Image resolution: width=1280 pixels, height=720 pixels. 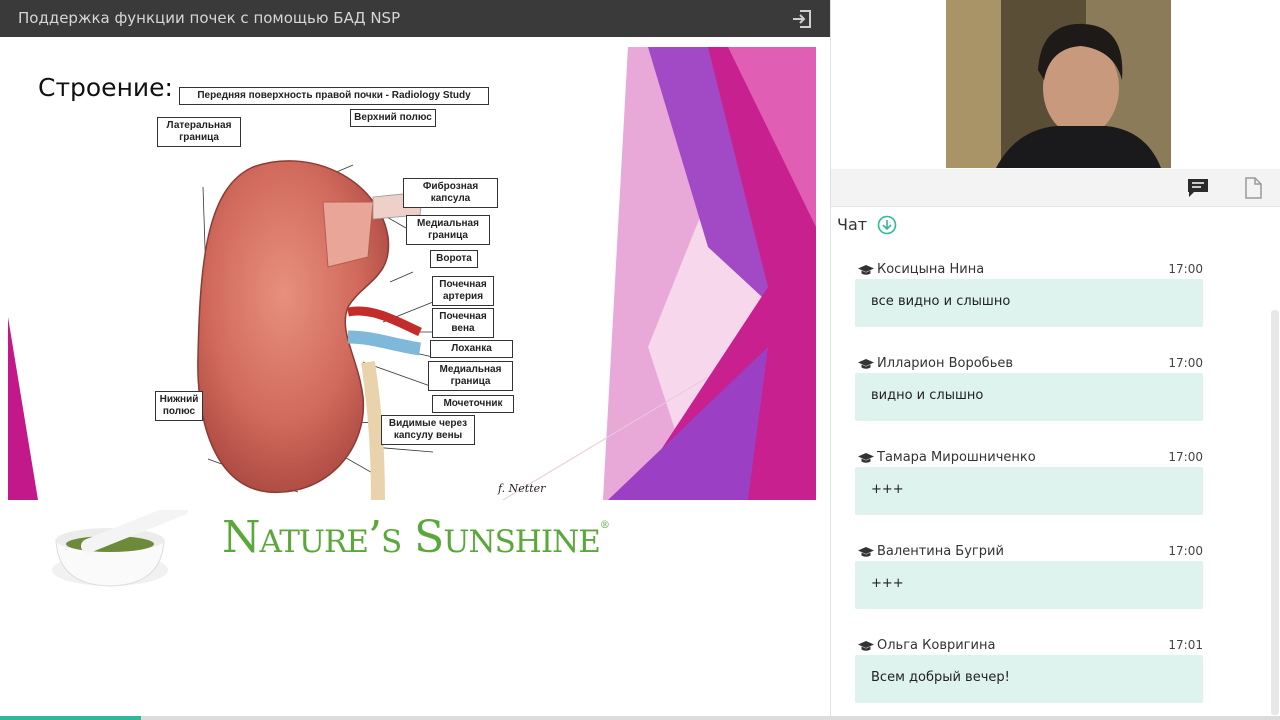 What do you see at coordinates (936, 645) in the screenshot?
I see `message-author: Ольга Ковригина` at bounding box center [936, 645].